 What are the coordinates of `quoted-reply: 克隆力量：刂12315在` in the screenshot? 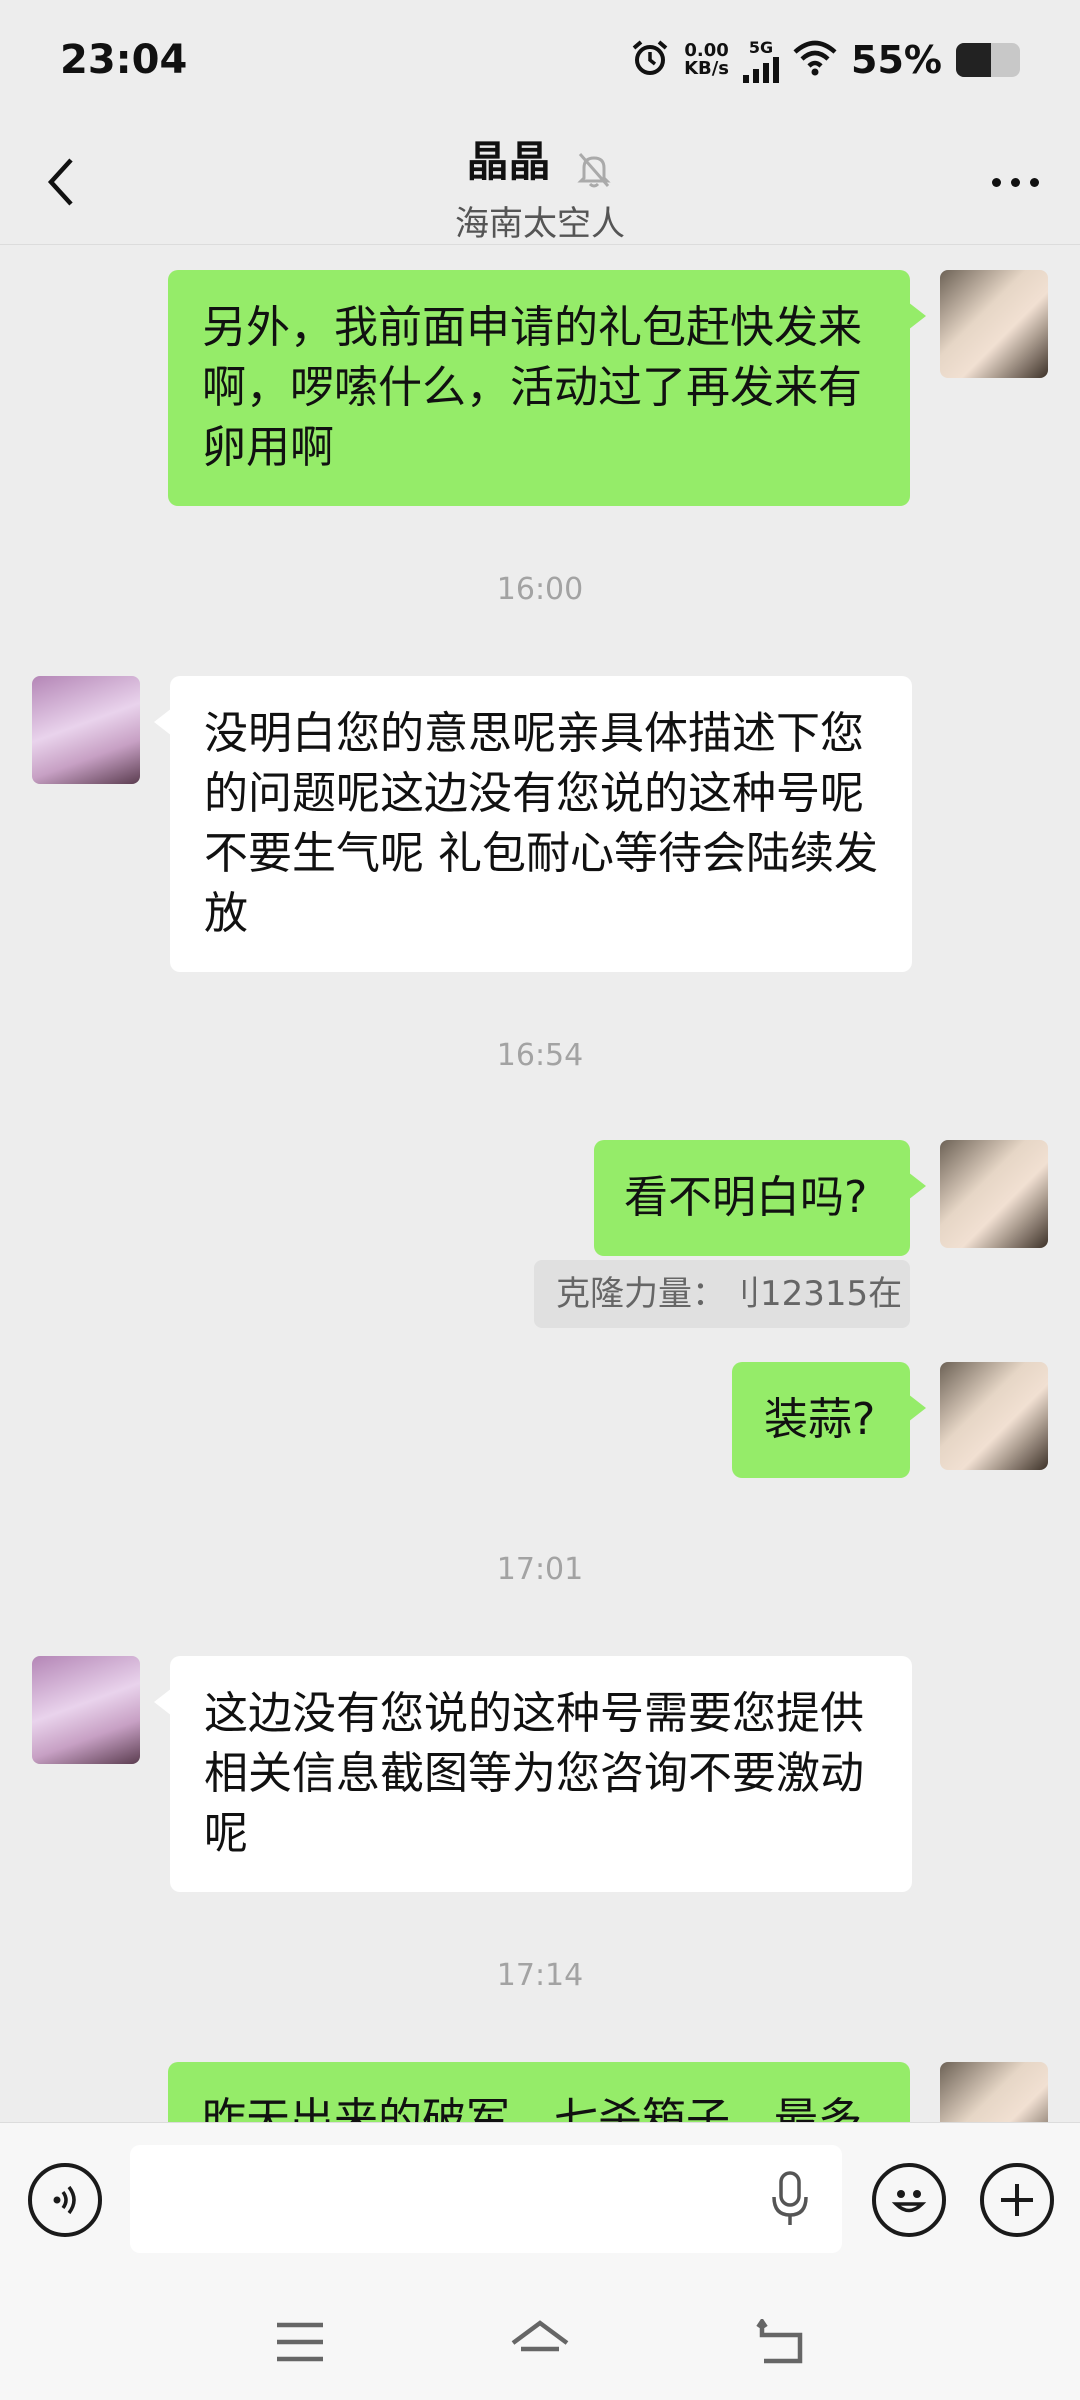 It's located at (722, 1294).